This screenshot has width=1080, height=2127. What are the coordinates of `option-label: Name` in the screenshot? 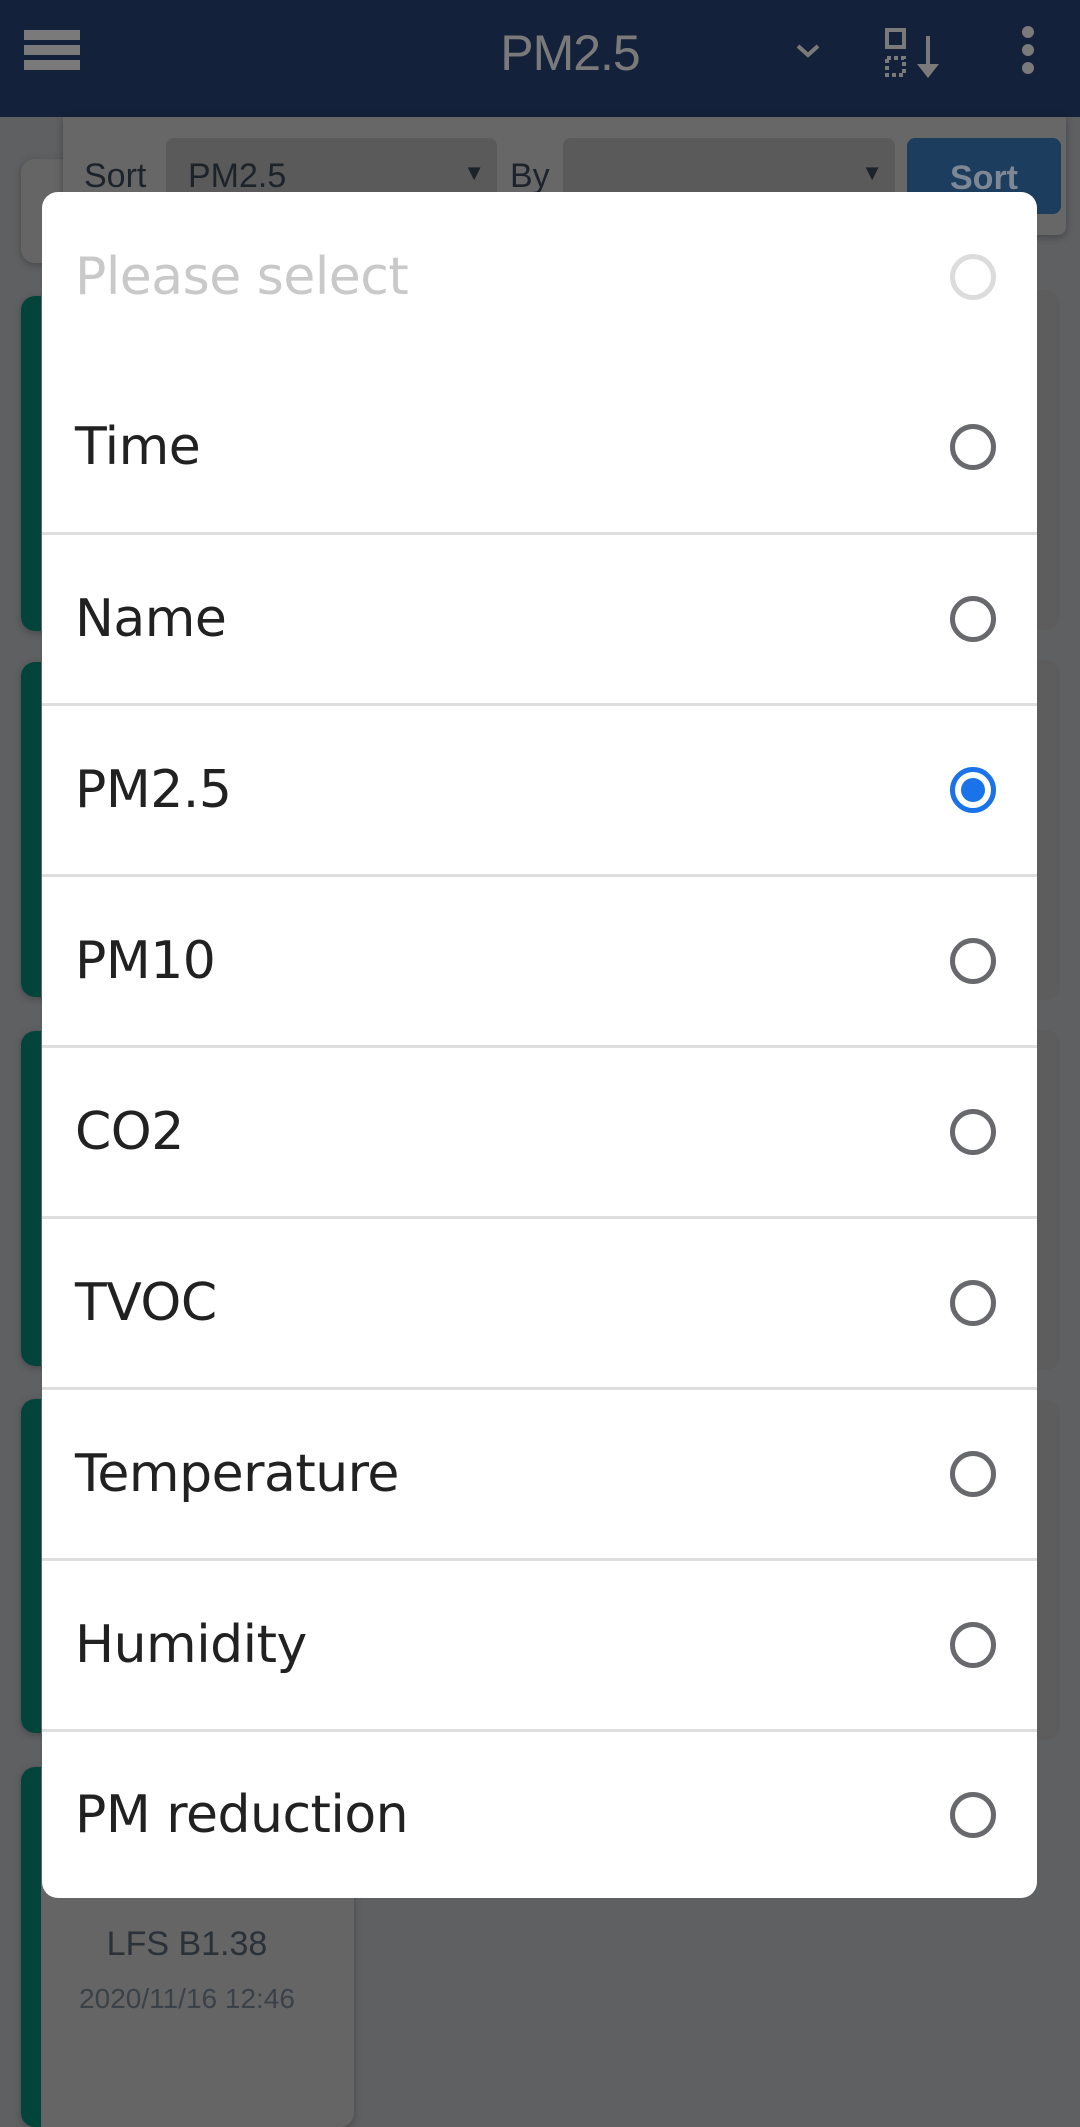 It's located at (151, 619).